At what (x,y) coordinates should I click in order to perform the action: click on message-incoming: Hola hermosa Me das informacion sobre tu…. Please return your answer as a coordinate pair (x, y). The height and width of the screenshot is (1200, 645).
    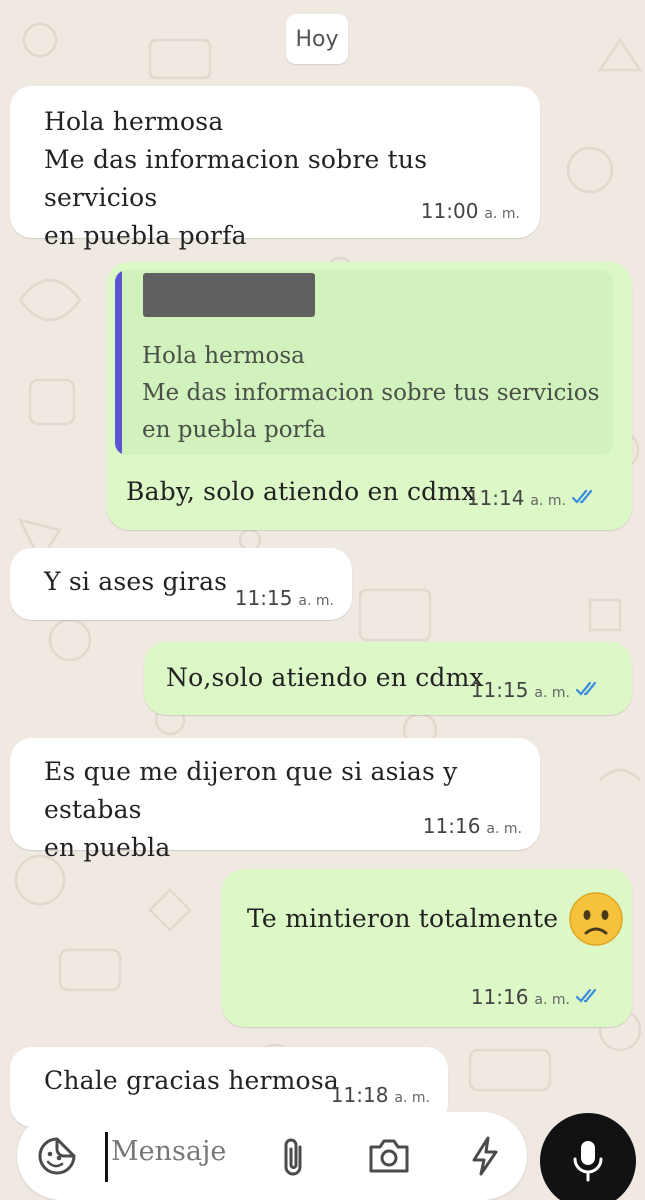
    Looking at the image, I should click on (275, 168).